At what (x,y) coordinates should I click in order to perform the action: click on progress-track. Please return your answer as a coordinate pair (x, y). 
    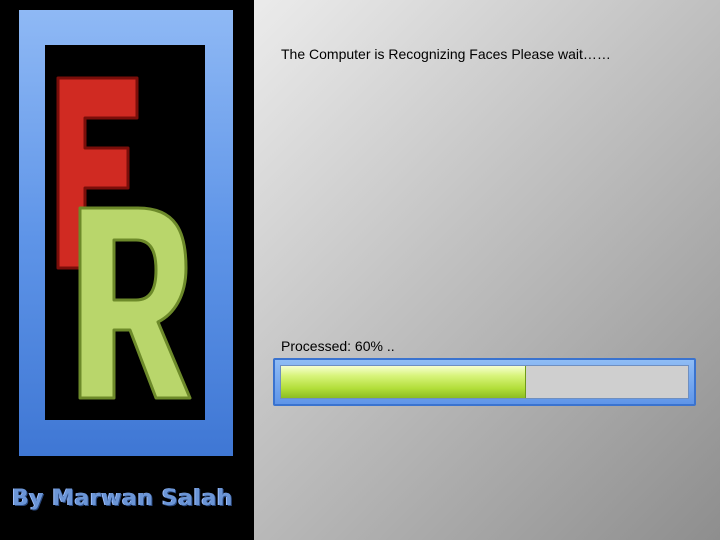
    Looking at the image, I should click on (484, 382).